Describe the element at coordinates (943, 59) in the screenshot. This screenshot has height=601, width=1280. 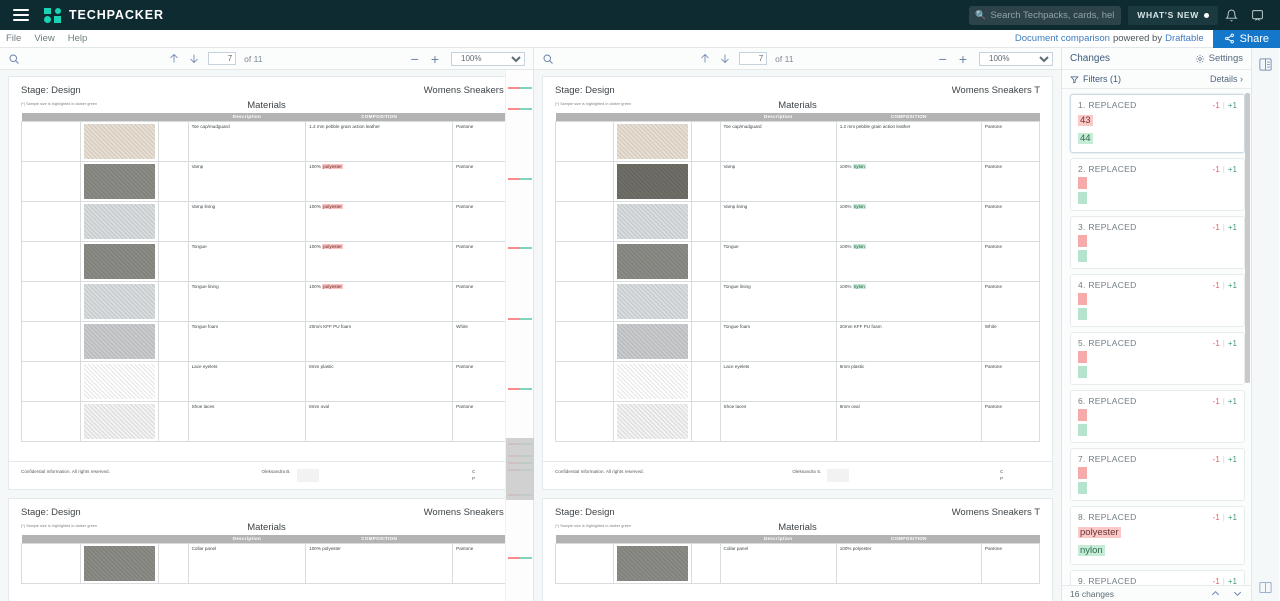
I see `right-zoom-out-button: −` at that location.